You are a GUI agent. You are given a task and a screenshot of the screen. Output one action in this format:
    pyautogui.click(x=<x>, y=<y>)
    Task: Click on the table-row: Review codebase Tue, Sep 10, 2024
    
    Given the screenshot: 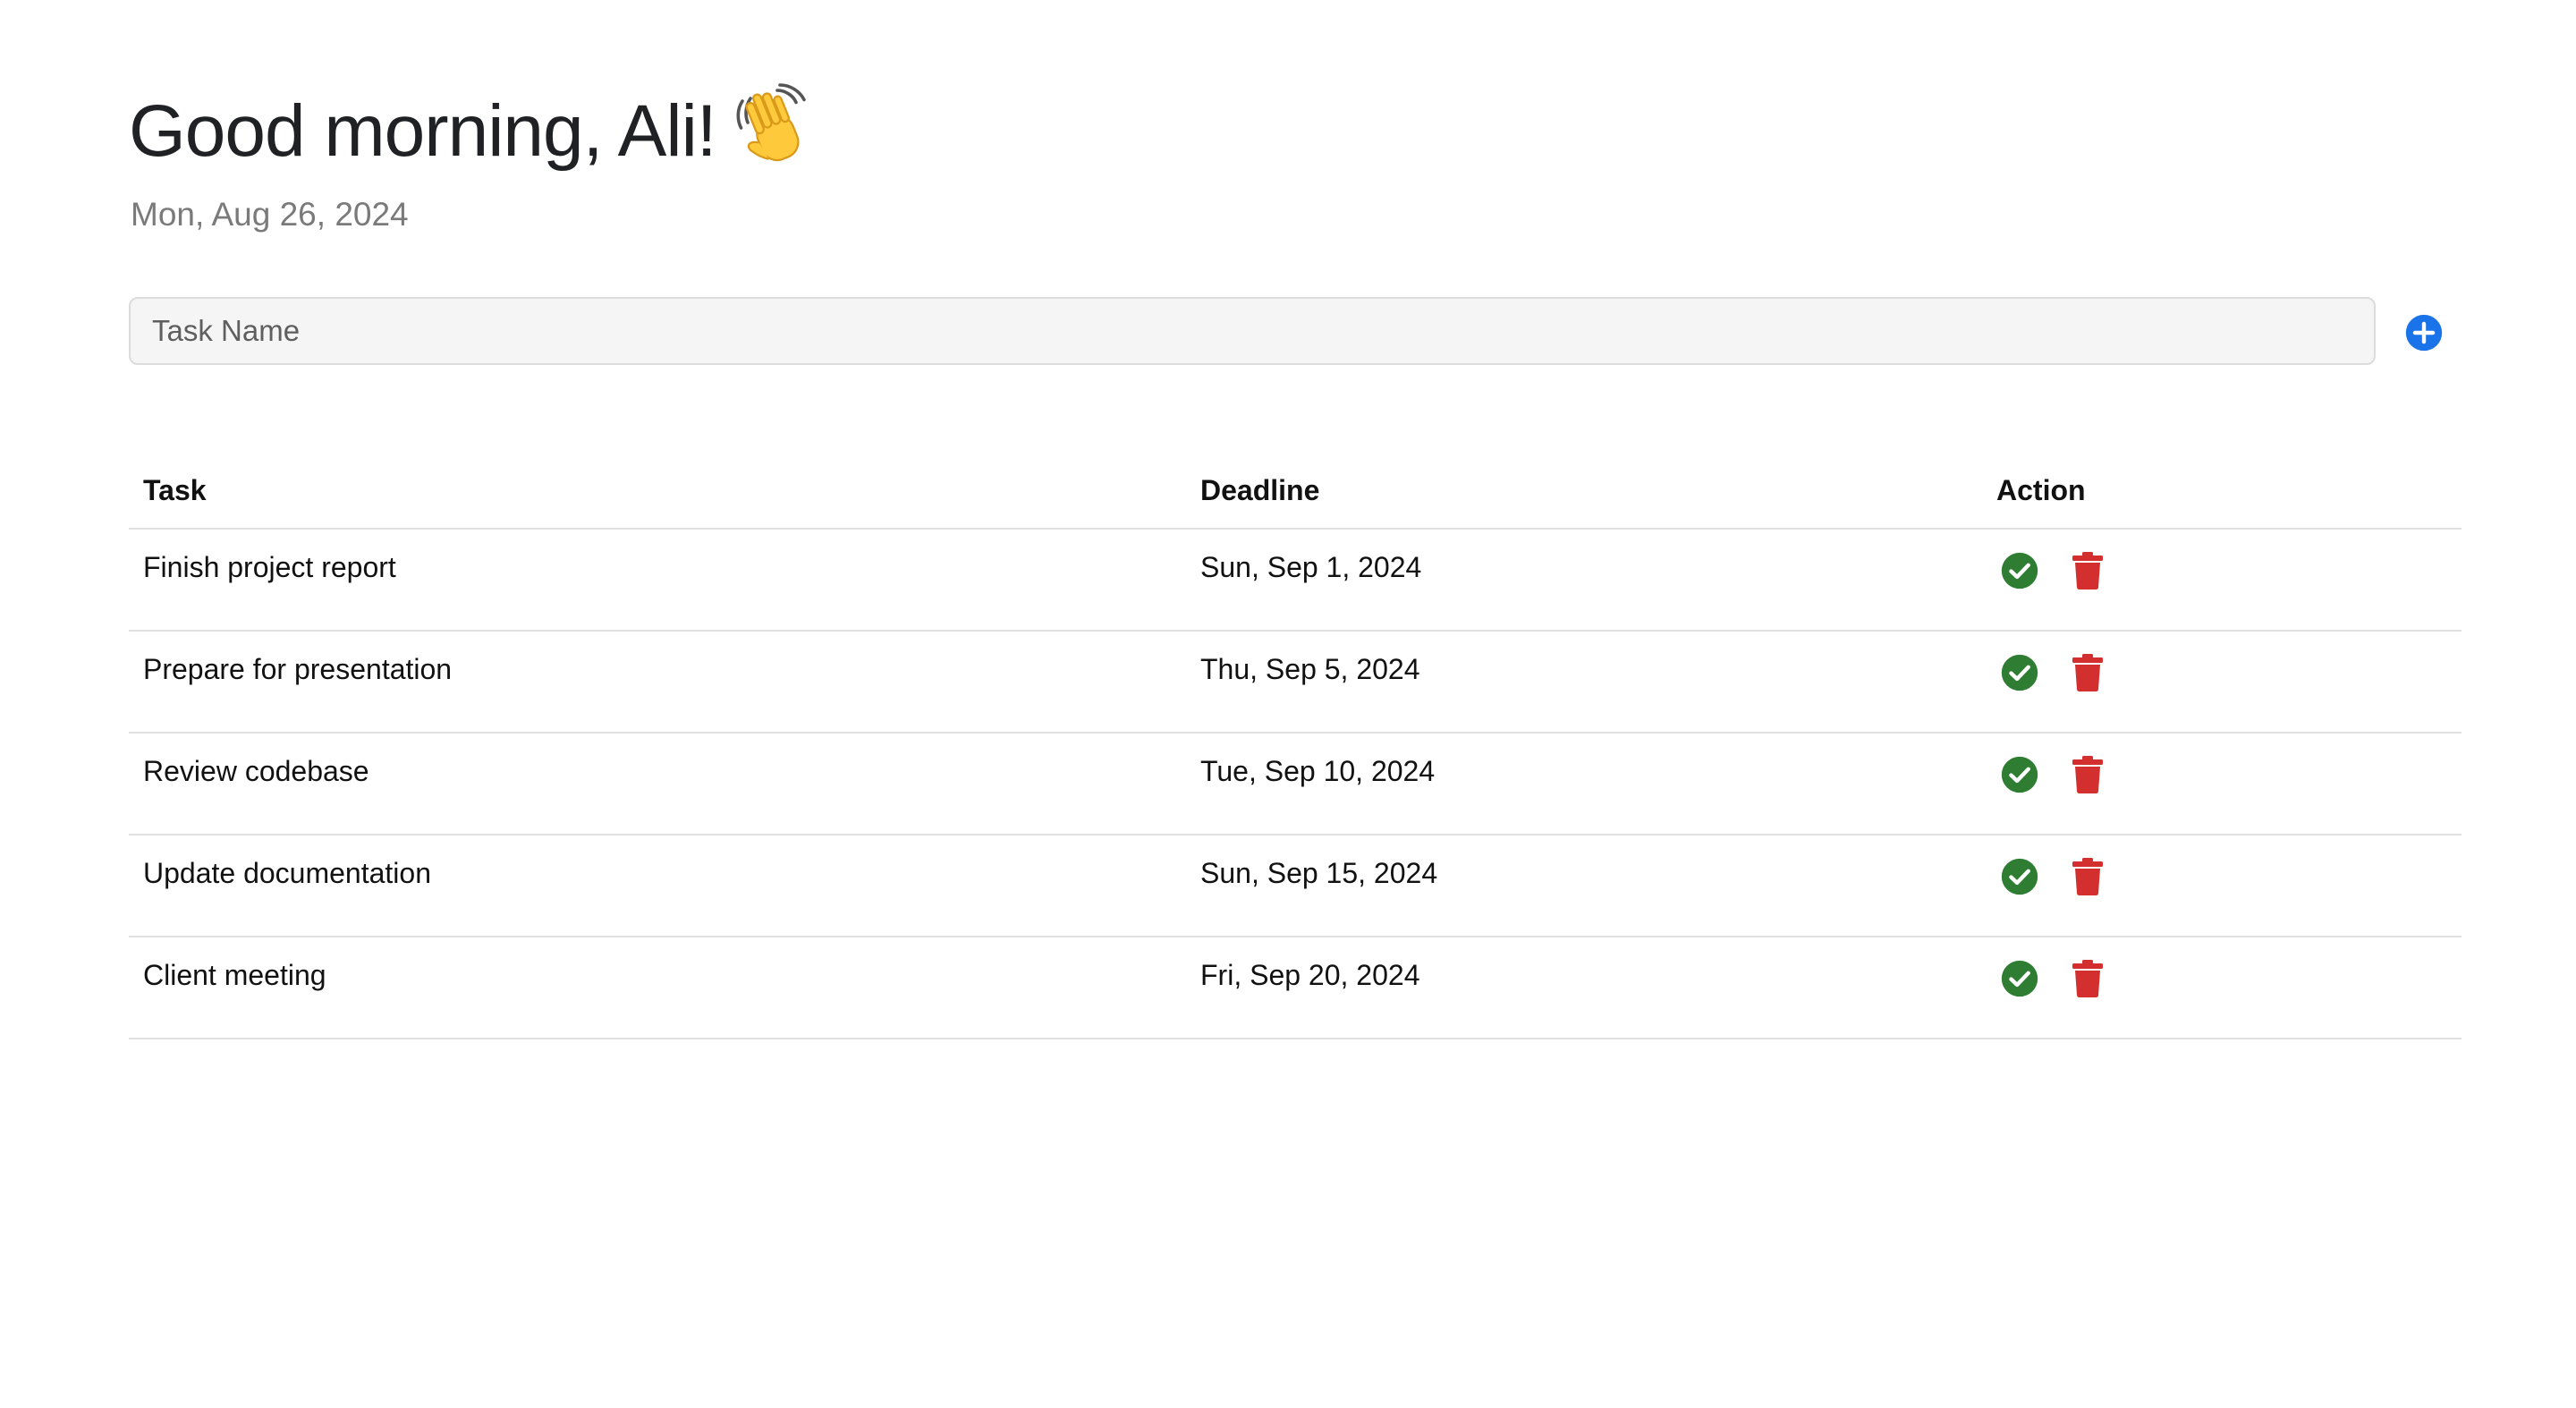 What is the action you would take?
    pyautogui.click(x=1295, y=784)
    